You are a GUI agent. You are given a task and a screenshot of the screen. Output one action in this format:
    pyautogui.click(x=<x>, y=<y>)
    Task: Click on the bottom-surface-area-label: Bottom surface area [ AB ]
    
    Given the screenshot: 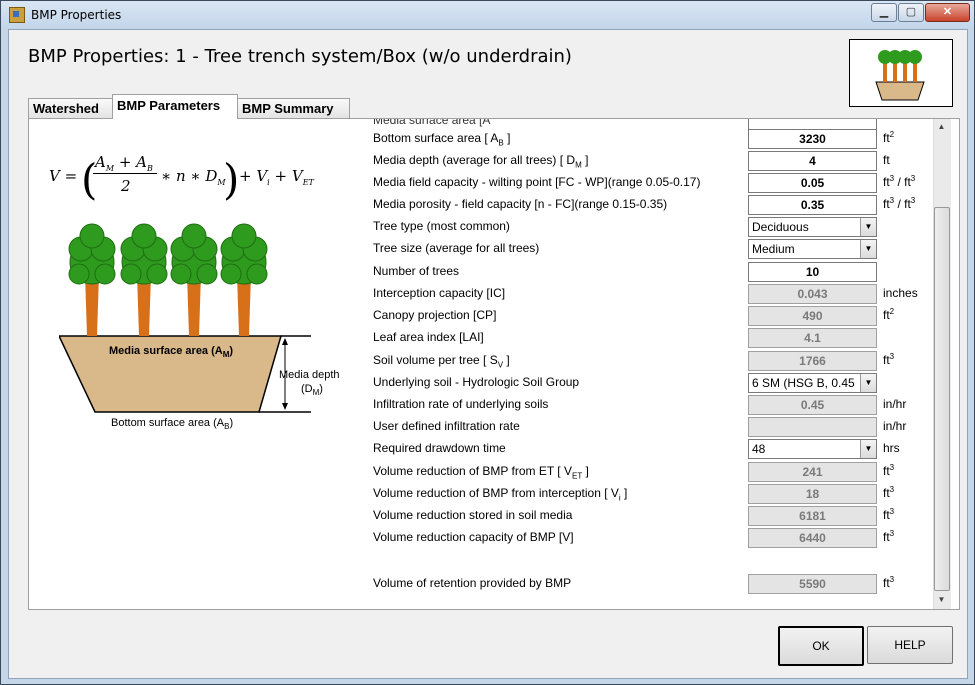 What is the action you would take?
    pyautogui.click(x=442, y=139)
    